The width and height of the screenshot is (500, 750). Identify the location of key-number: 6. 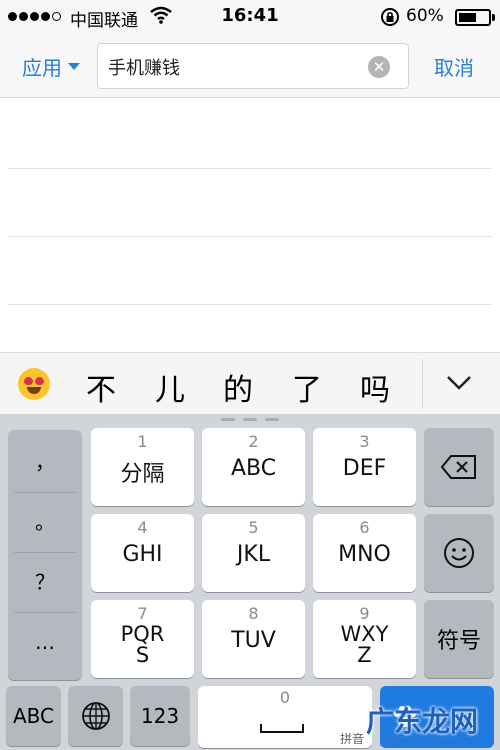
(364, 527).